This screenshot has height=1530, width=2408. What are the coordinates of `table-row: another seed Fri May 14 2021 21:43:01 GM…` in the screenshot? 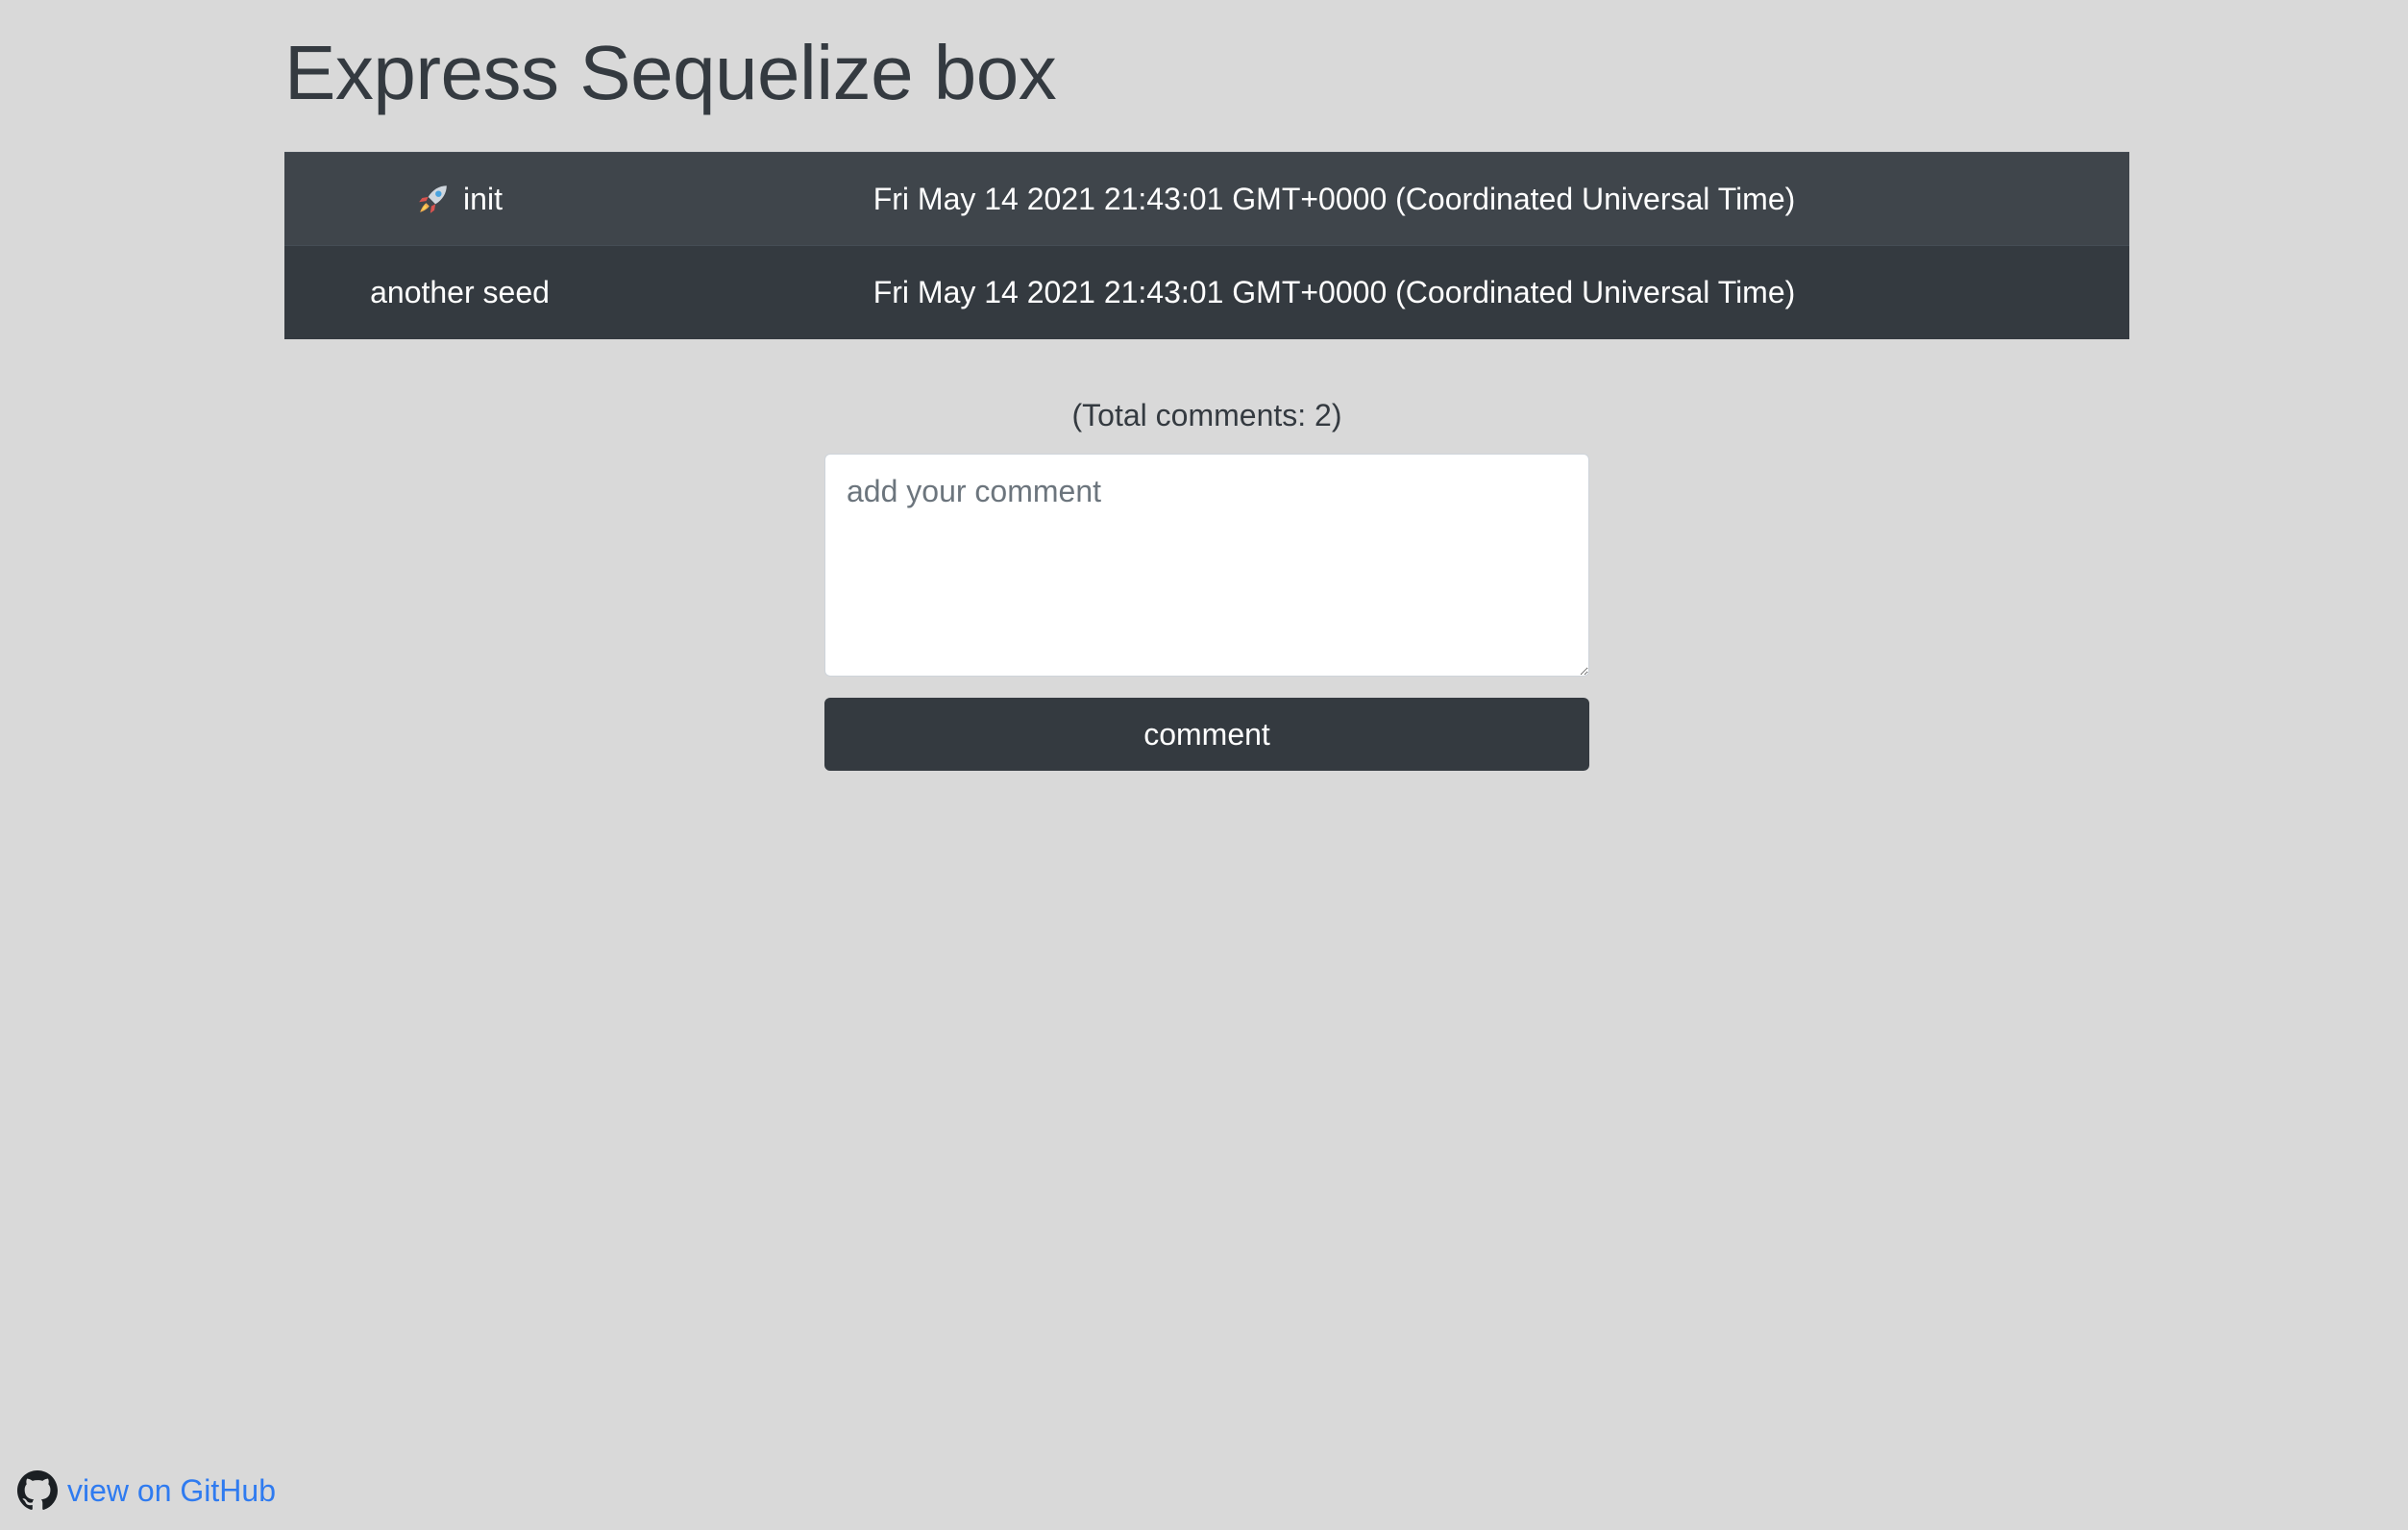 It's located at (1206, 292).